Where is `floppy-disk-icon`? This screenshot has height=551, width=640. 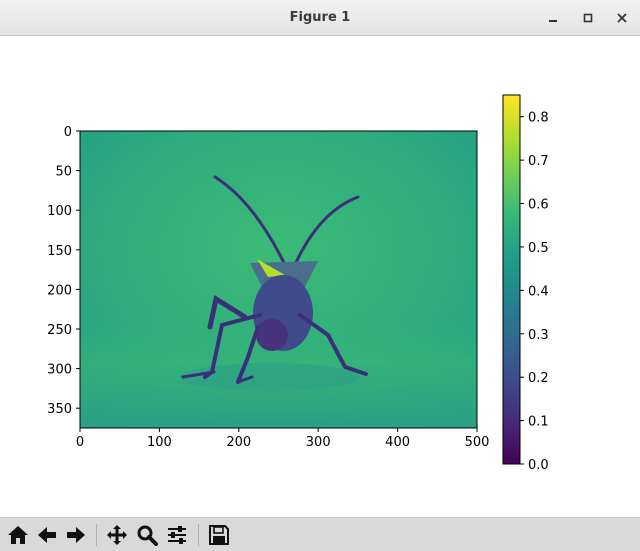 floppy-disk-icon is located at coordinates (219, 535).